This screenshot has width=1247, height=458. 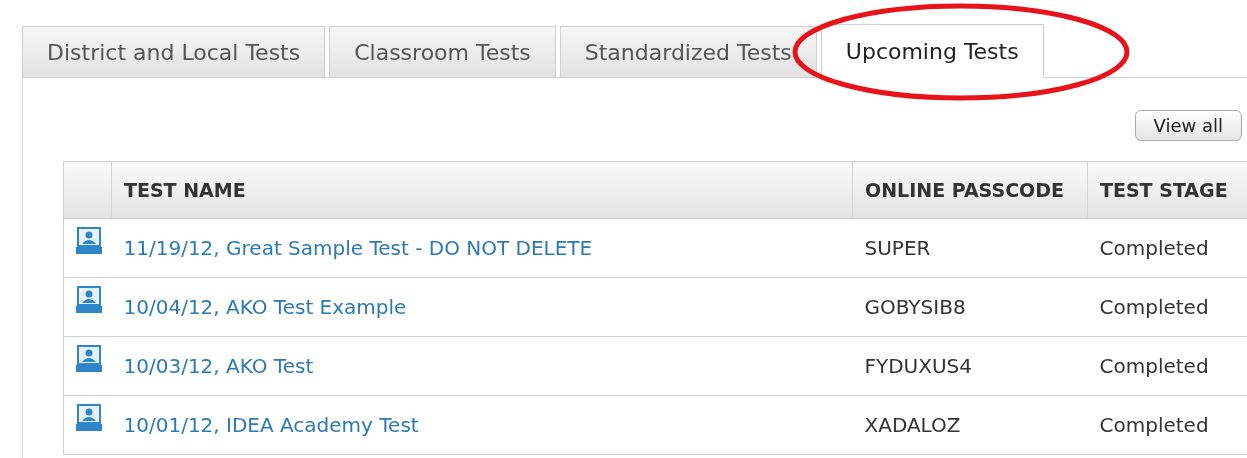 I want to click on view-all-button: View all, so click(x=1188, y=125).